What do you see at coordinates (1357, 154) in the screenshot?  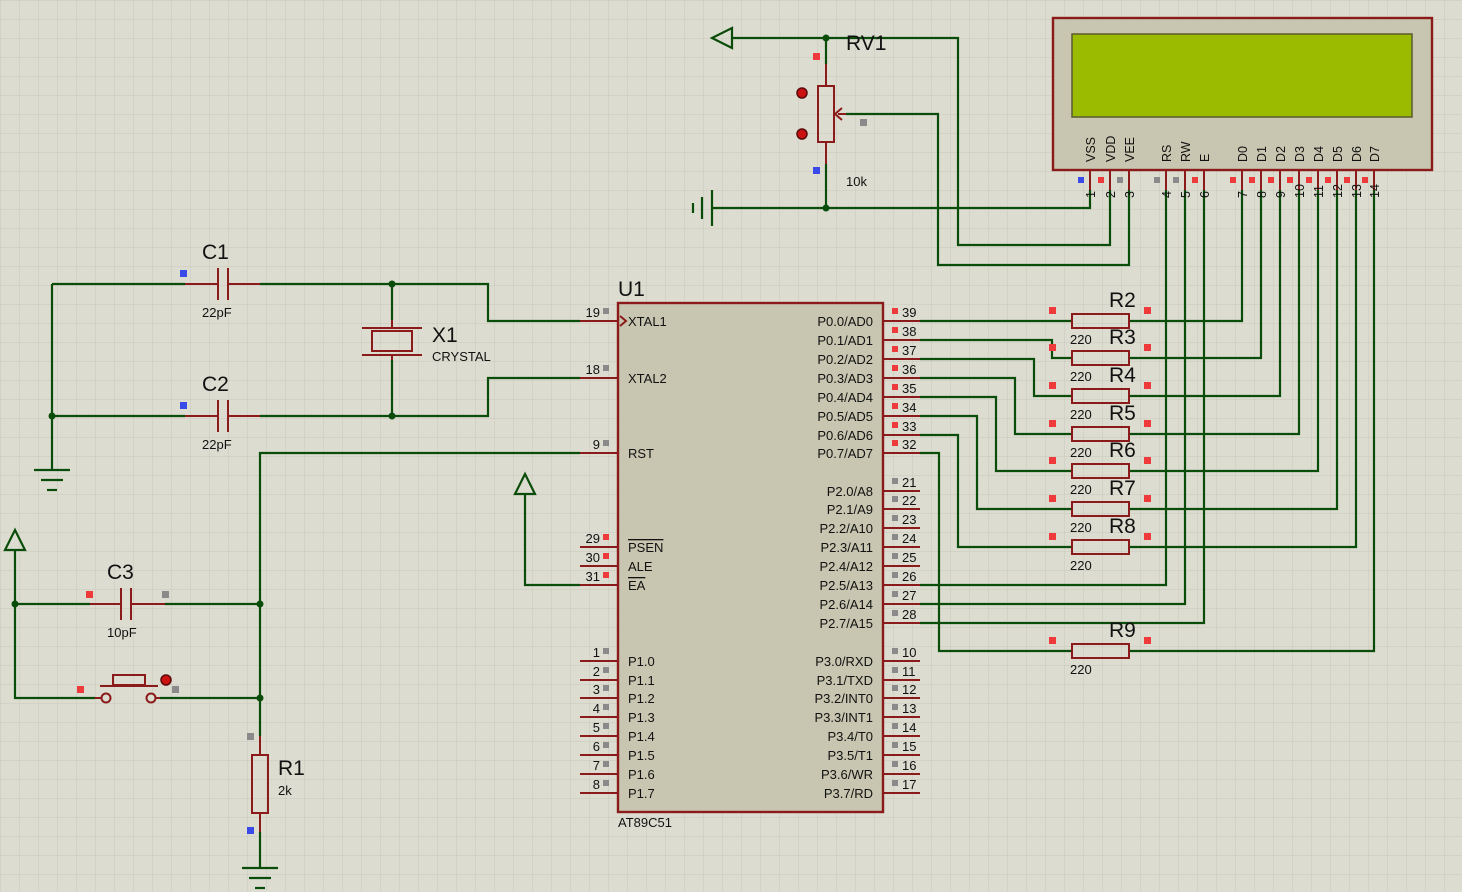 I see `lcd-pin-label: D6` at bounding box center [1357, 154].